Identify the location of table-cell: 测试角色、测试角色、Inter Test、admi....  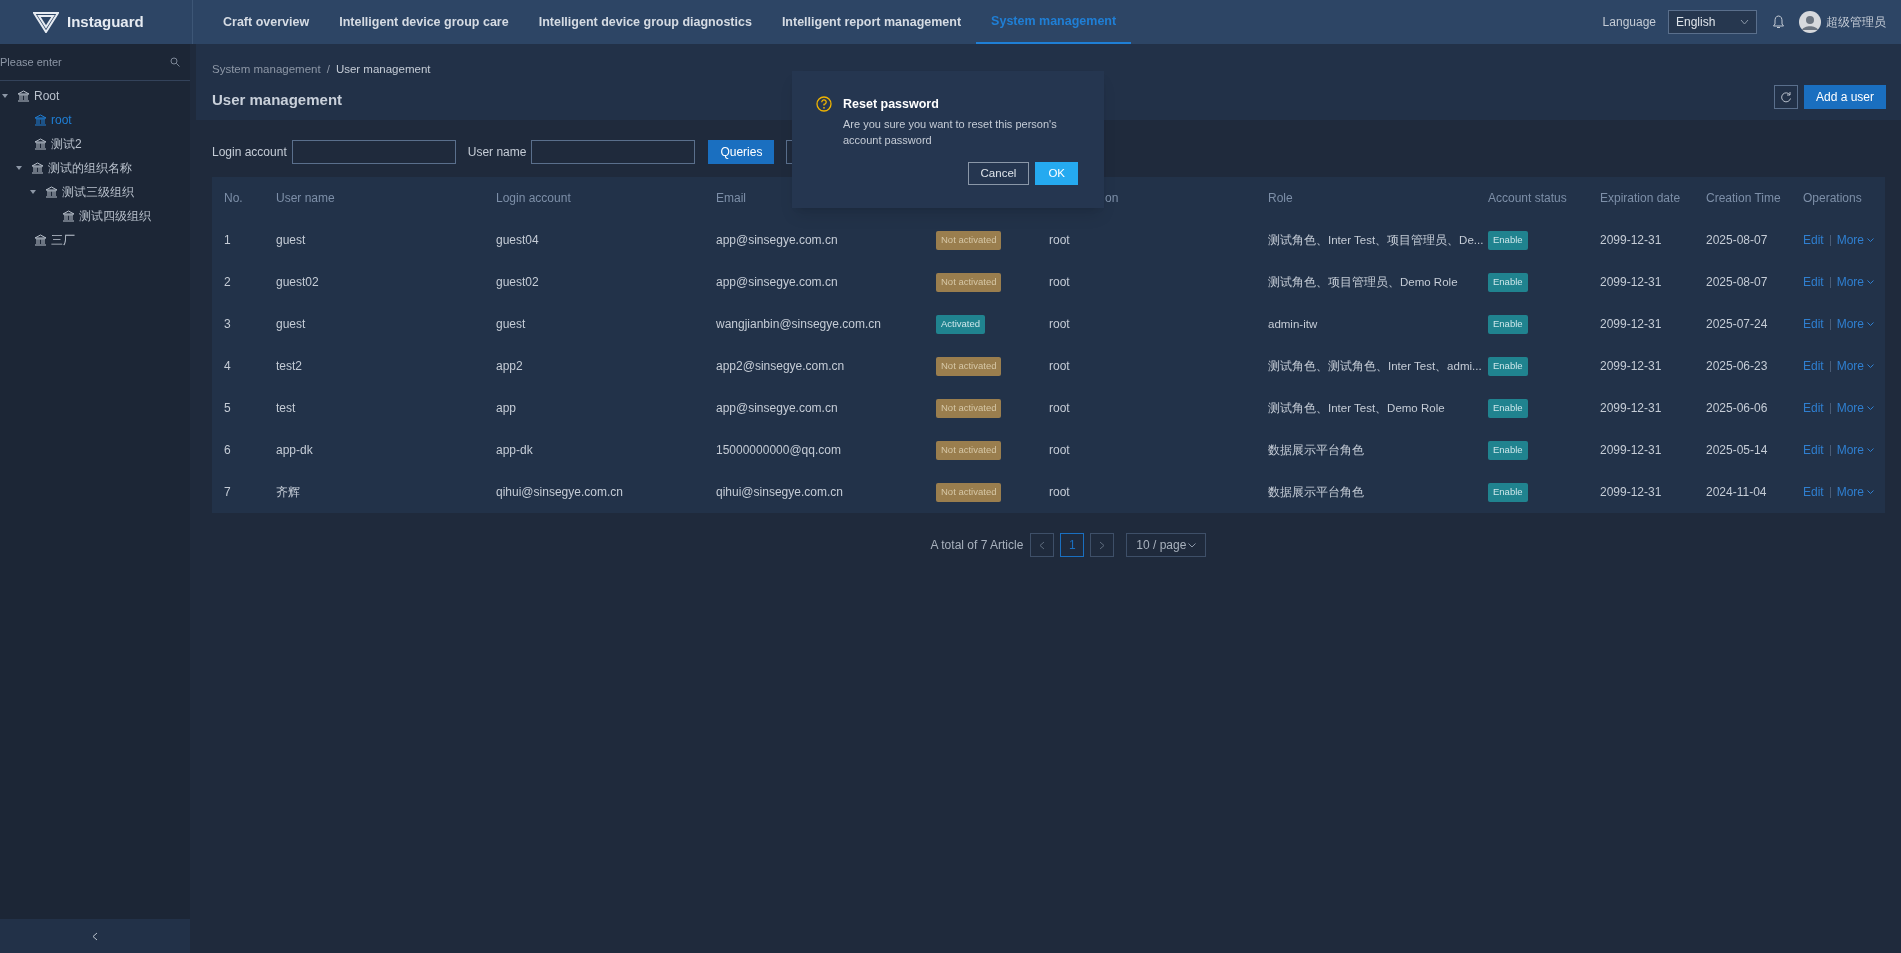
(1375, 365).